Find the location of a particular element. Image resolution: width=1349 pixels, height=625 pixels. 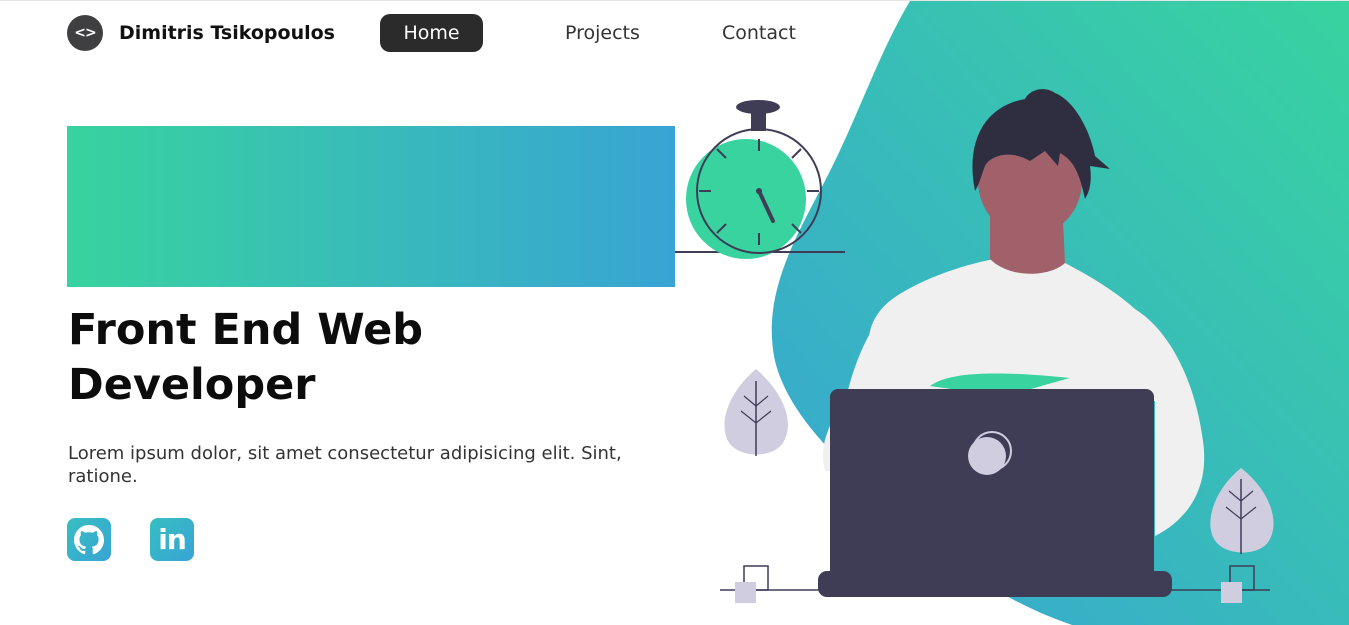

github-button is located at coordinates (89, 539).